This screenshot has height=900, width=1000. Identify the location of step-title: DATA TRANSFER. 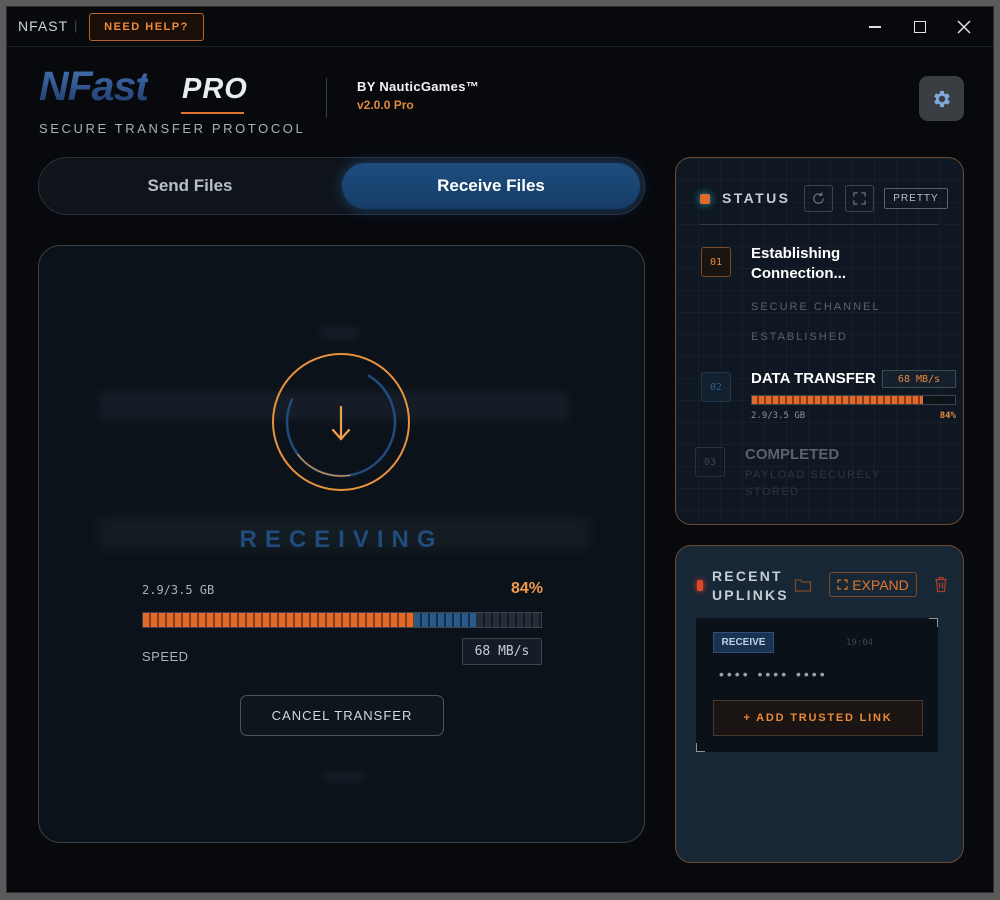
(813, 378).